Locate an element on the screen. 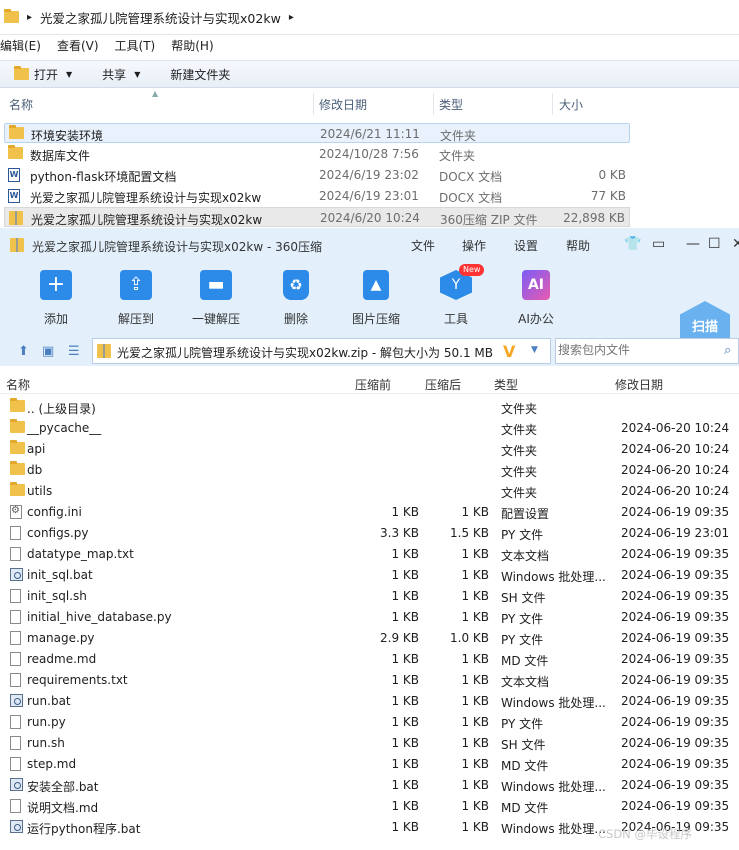  file-type: DOCX 文档 is located at coordinates (471, 177).